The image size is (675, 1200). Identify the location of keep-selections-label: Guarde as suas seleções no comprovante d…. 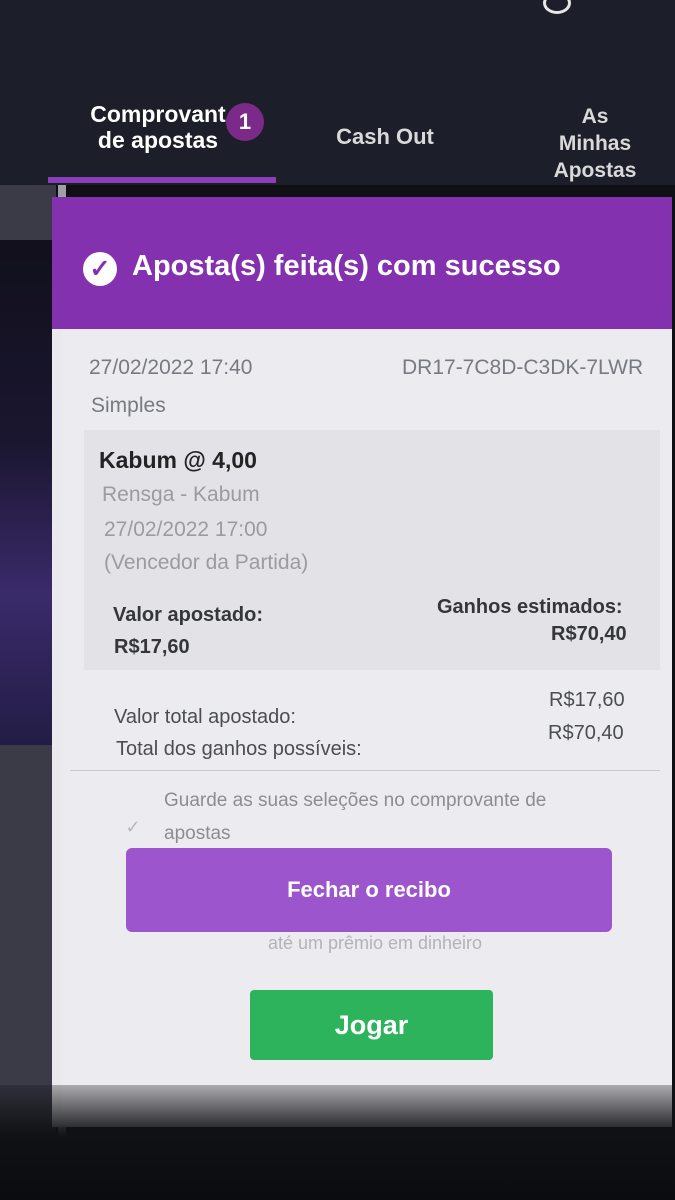
(379, 817).